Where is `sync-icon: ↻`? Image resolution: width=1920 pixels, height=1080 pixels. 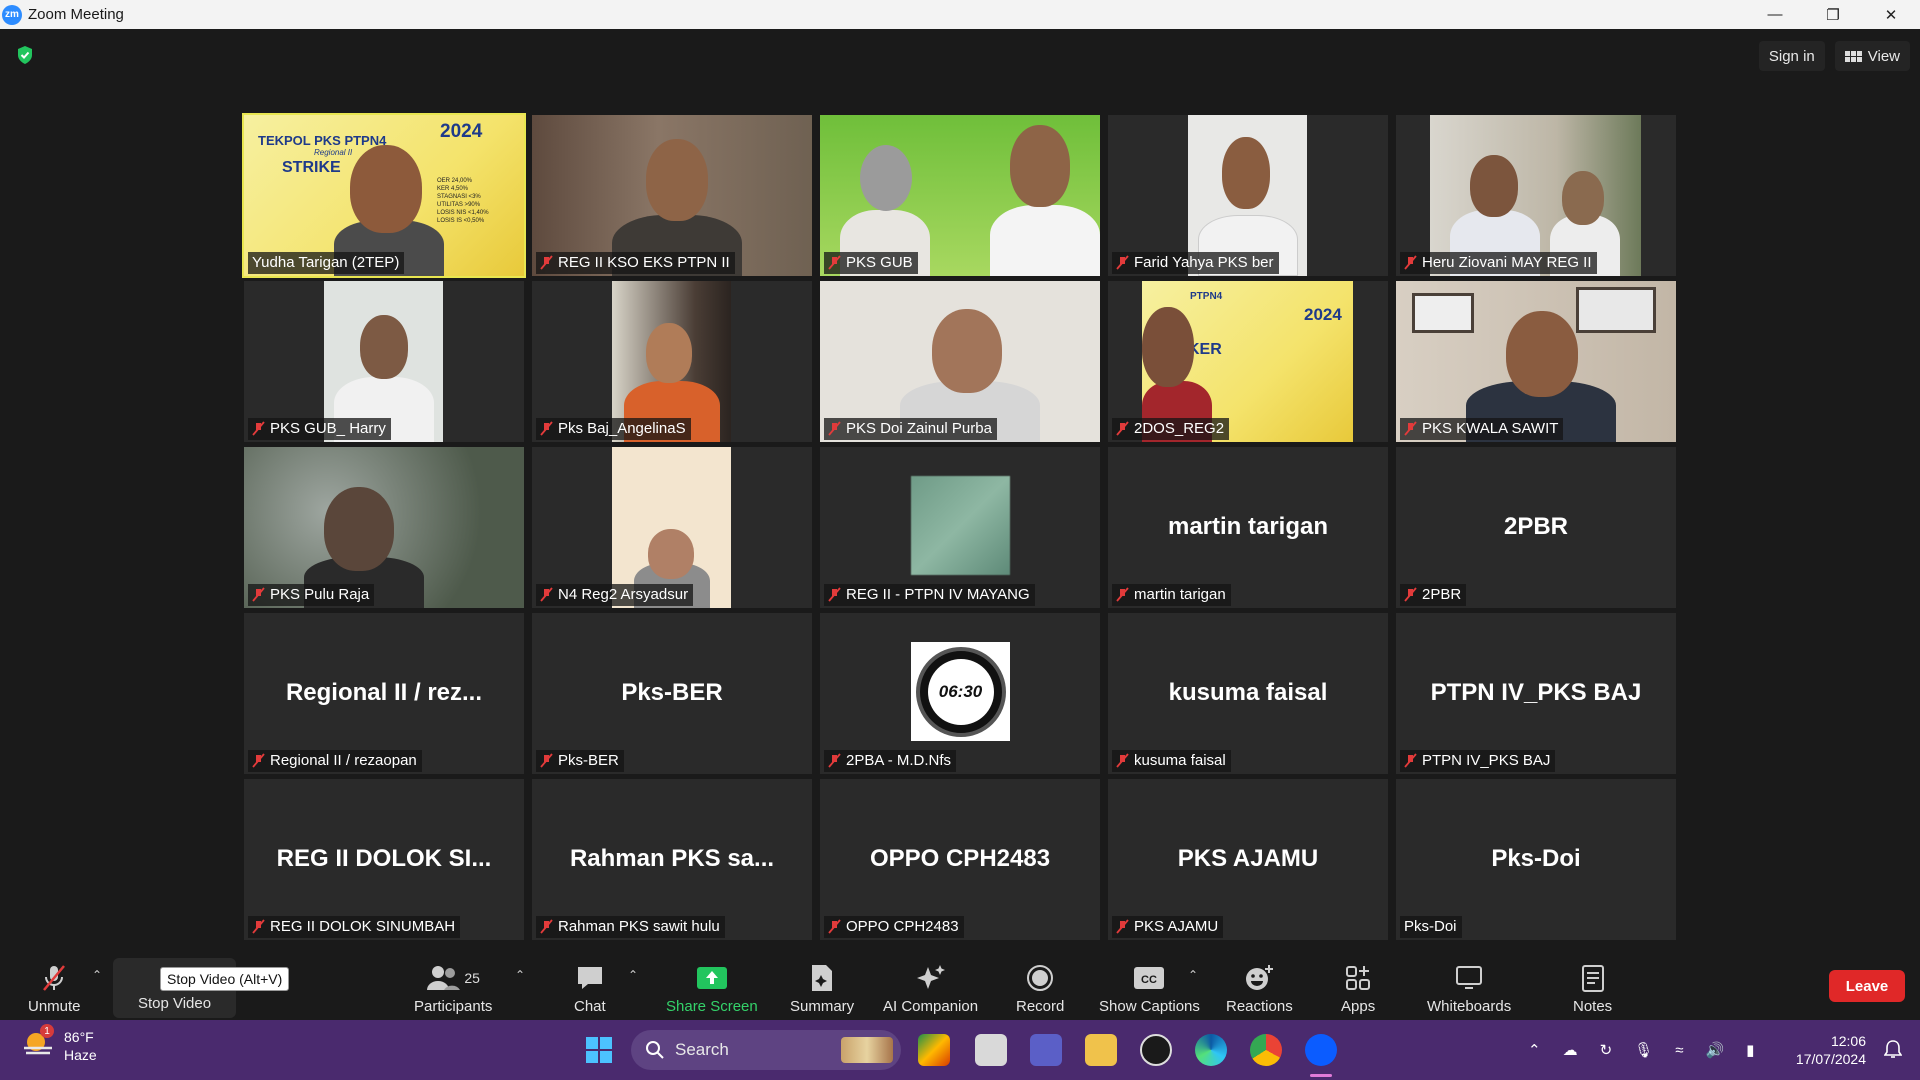 sync-icon: ↻ is located at coordinates (1606, 1050).